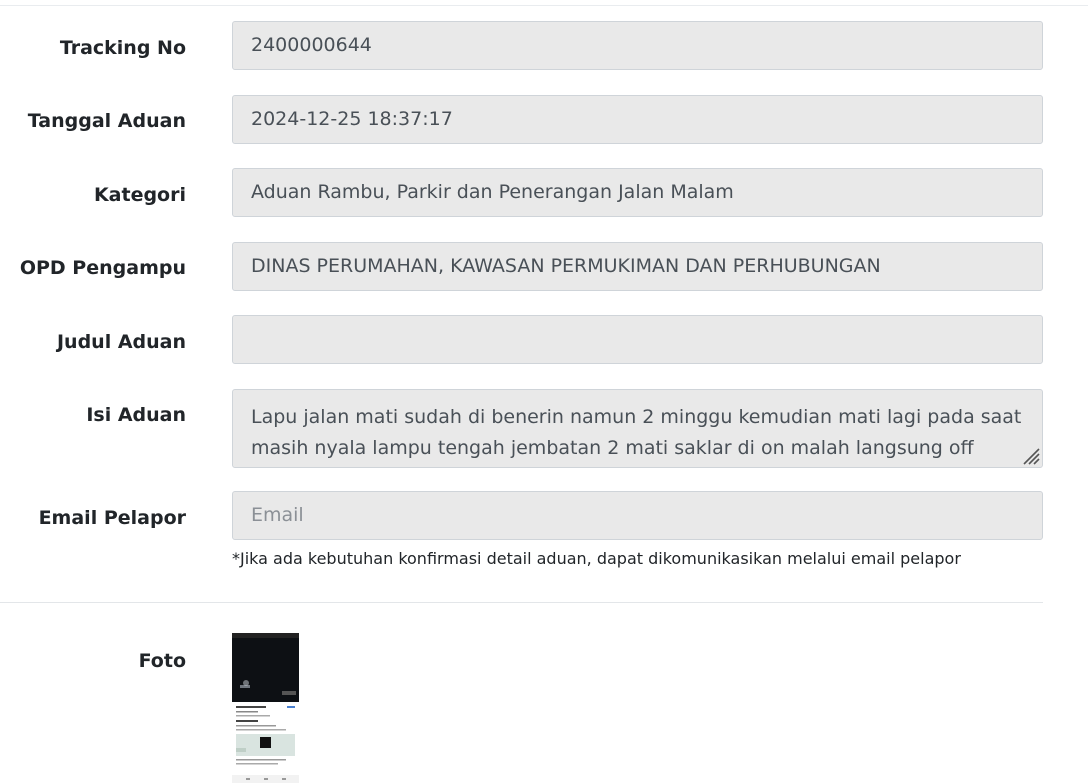  Describe the element at coordinates (1030, 455) in the screenshot. I see `resize-handle-icon` at that location.